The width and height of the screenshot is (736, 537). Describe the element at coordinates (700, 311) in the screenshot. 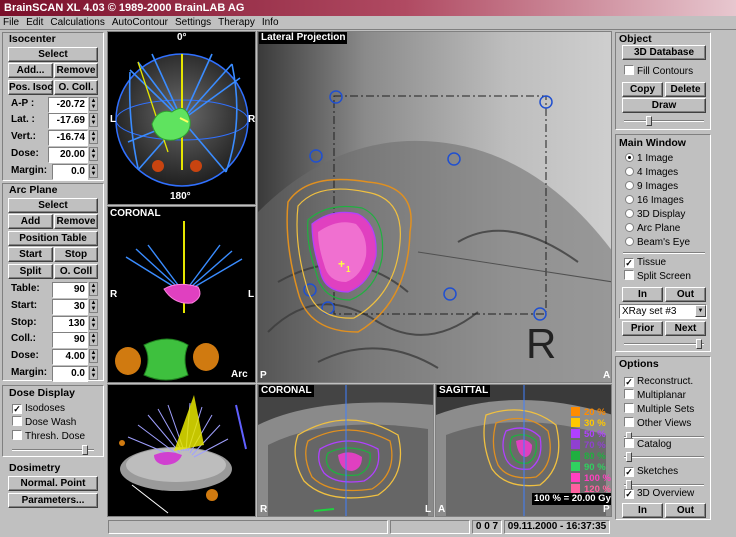

I see `dropdown-arrow-icon: ▼` at that location.